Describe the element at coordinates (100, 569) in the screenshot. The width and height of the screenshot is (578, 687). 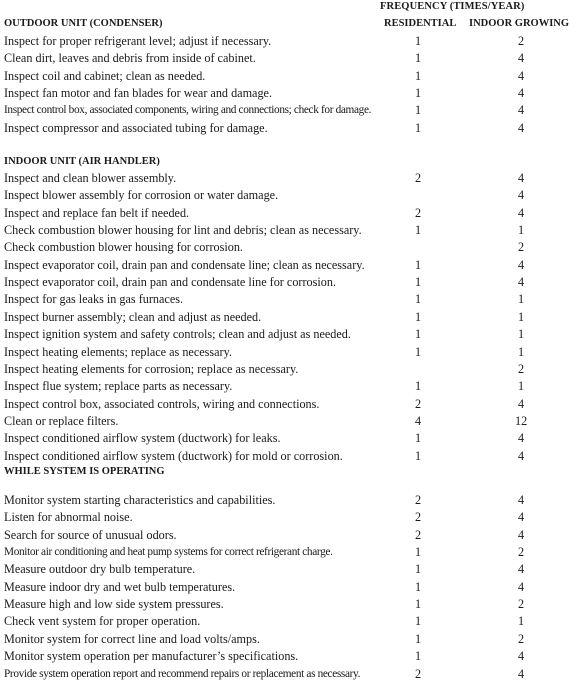
I see `task-description: Measure outdoor dry bulb temperature.` at that location.